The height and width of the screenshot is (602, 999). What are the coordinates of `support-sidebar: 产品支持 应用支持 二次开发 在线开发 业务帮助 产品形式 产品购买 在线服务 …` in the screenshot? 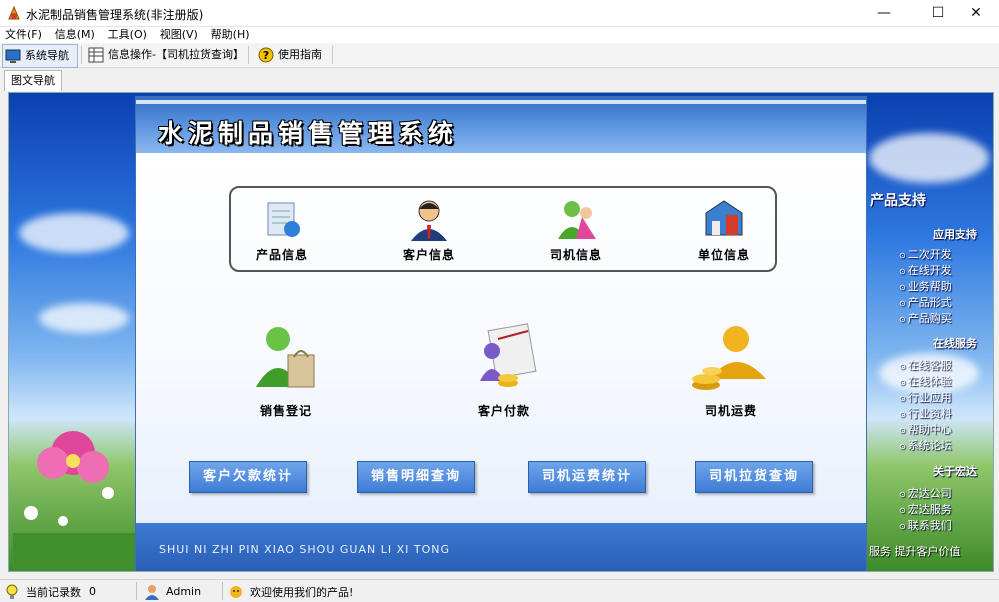 It's located at (927, 377).